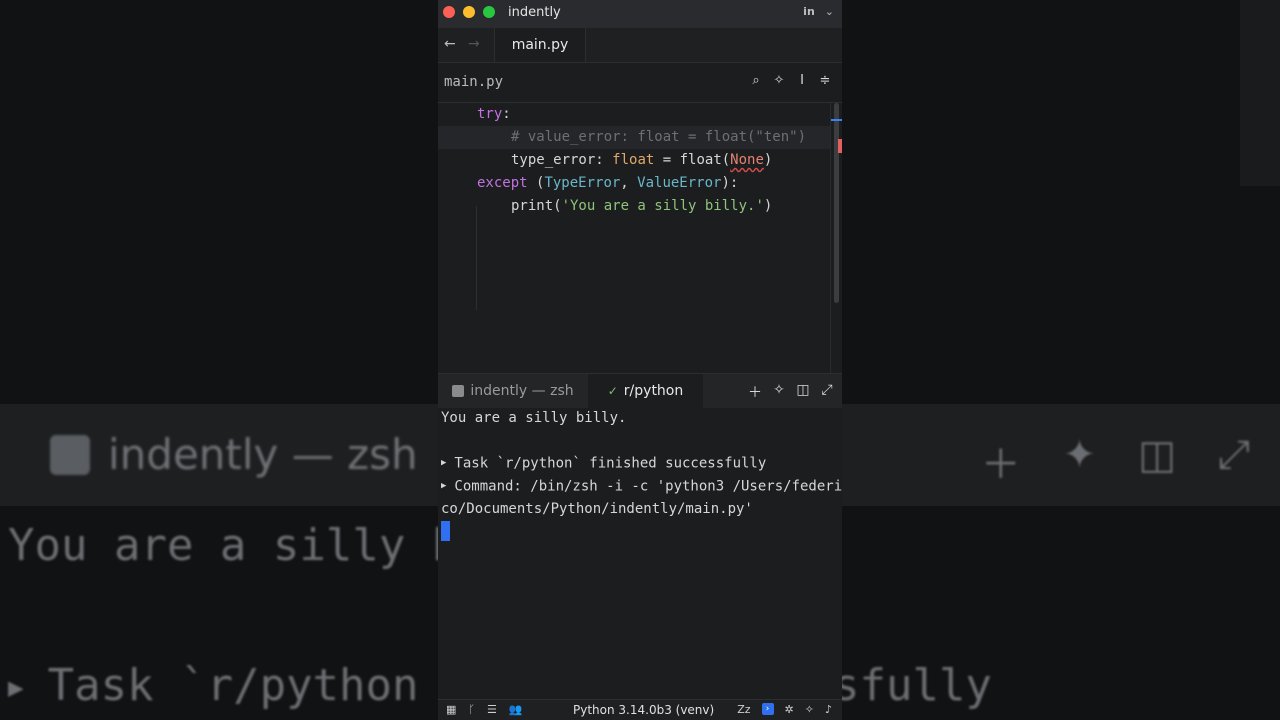  I want to click on tab-terminal-zsh: indently — zsh, so click(513, 391).